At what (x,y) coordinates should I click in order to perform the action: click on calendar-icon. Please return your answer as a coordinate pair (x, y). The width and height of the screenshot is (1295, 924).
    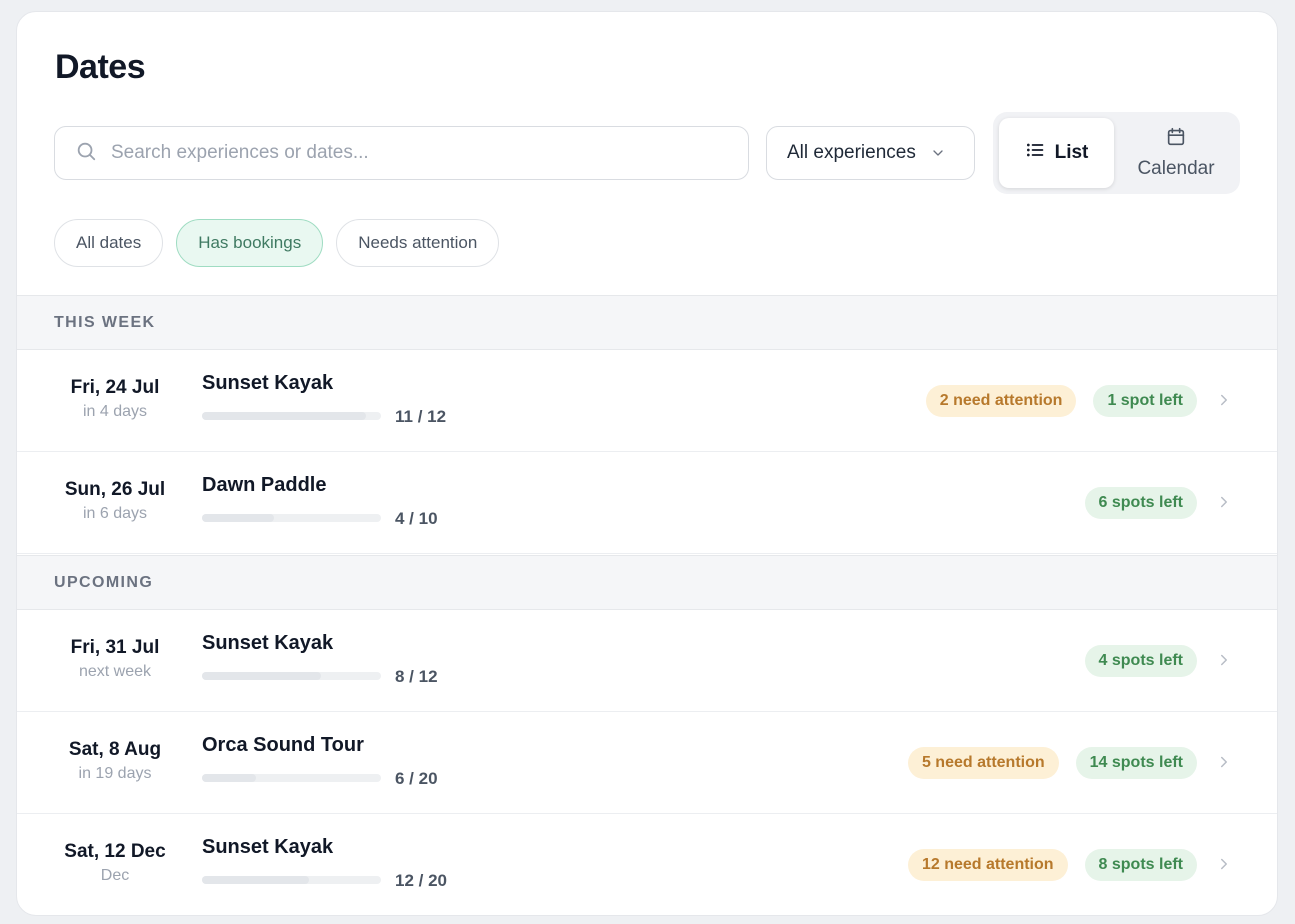
    Looking at the image, I should click on (1176, 142).